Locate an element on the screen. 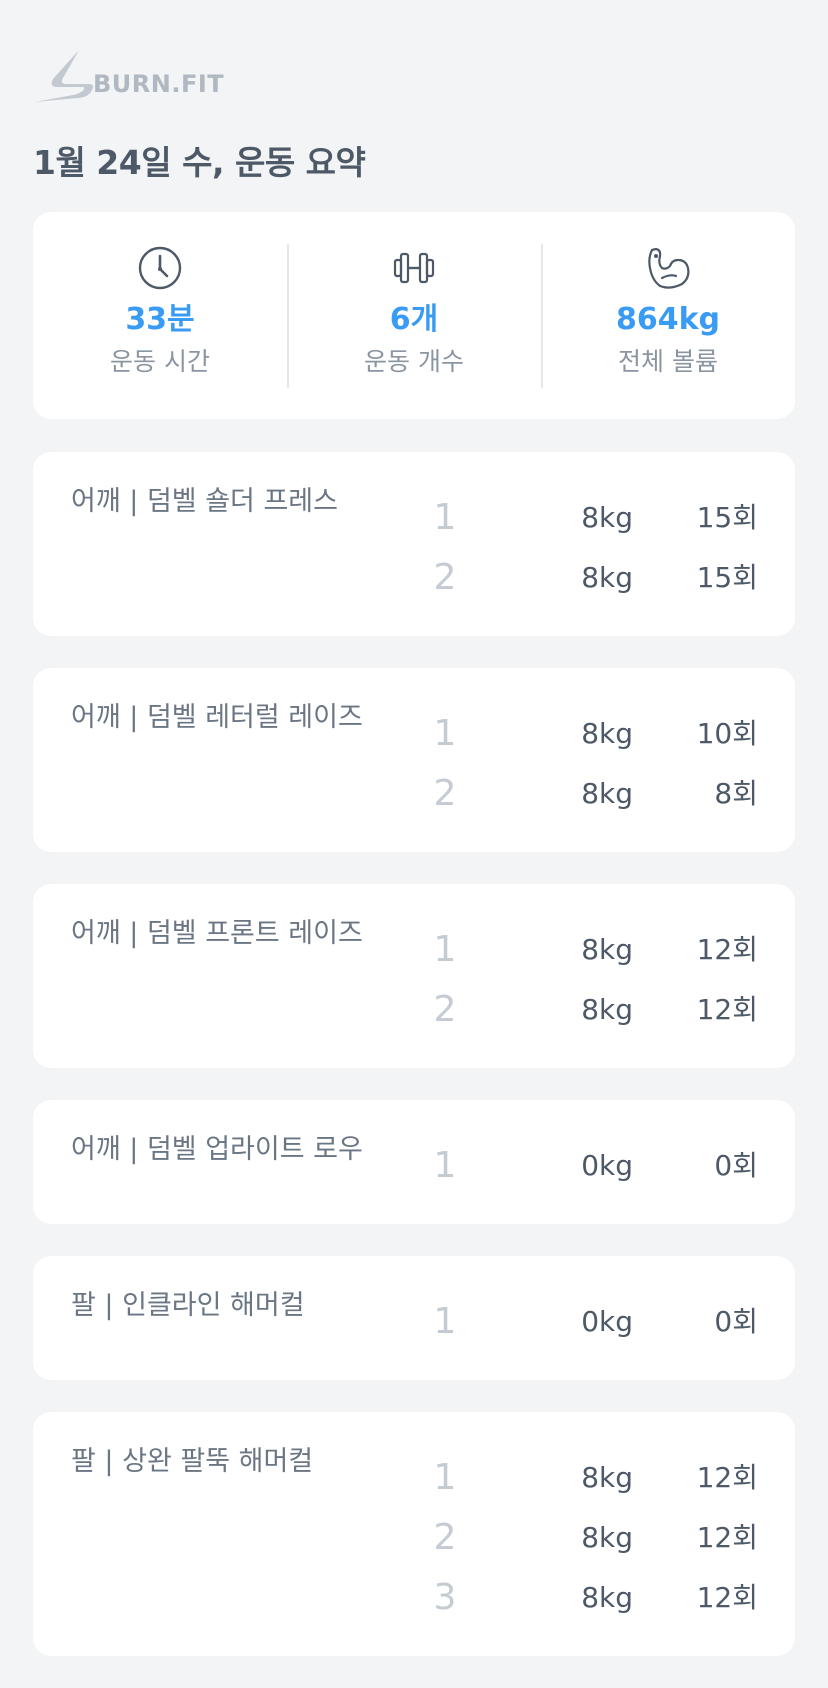 Image resolution: width=828 pixels, height=1688 pixels. set-list: 1 8kg 12회 2 8kg 12회 3 8kg 12회 is located at coordinates (610, 1538).